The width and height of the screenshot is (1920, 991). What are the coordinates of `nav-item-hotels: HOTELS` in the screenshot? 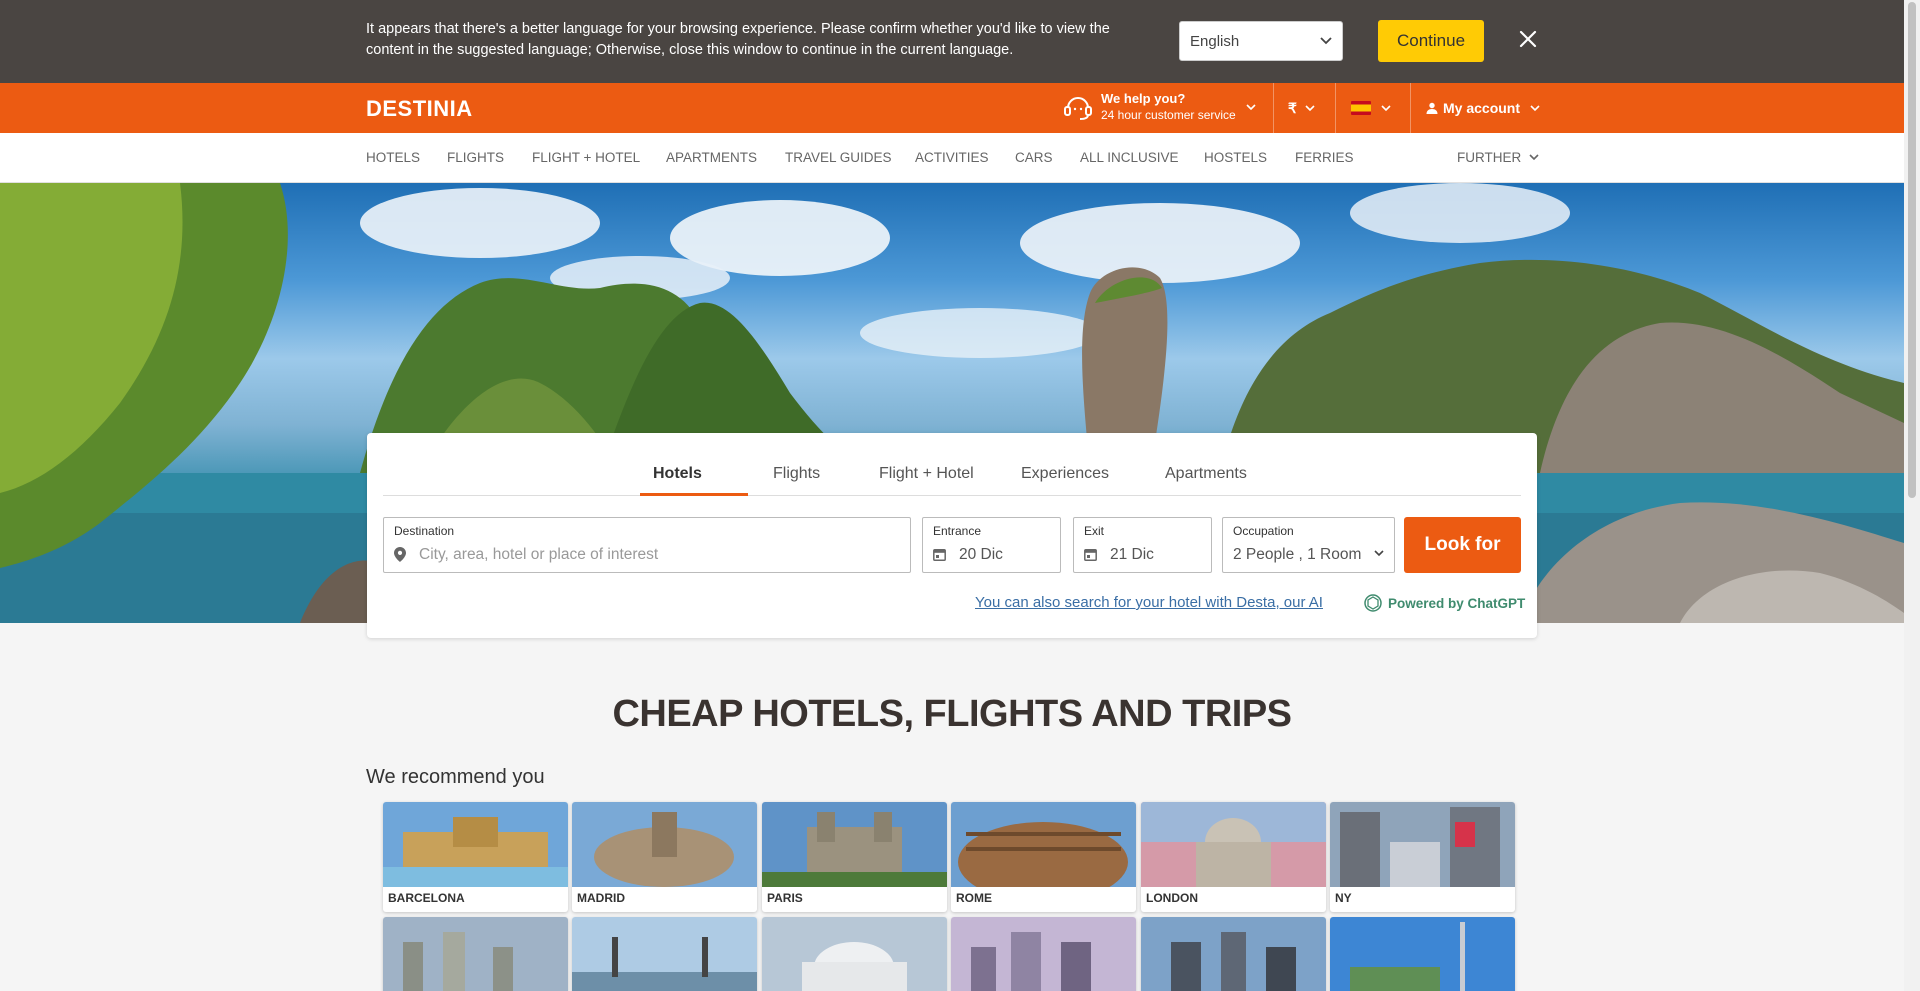 It's located at (393, 157).